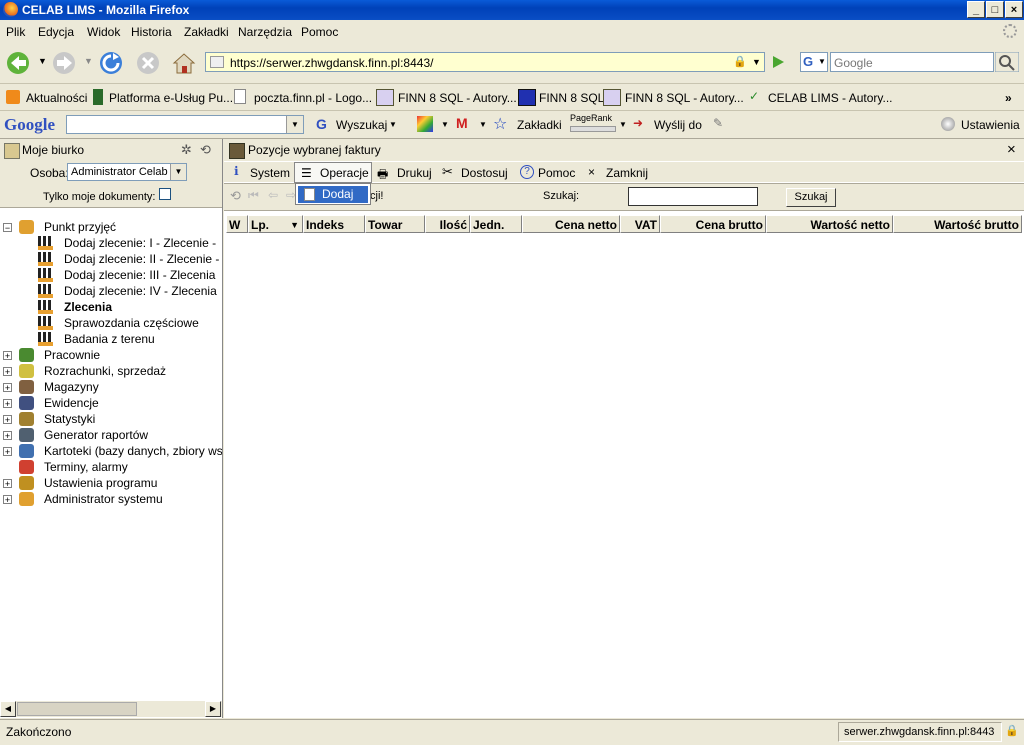 This screenshot has height=745, width=1024. I want to click on maximize-button: □, so click(995, 9).